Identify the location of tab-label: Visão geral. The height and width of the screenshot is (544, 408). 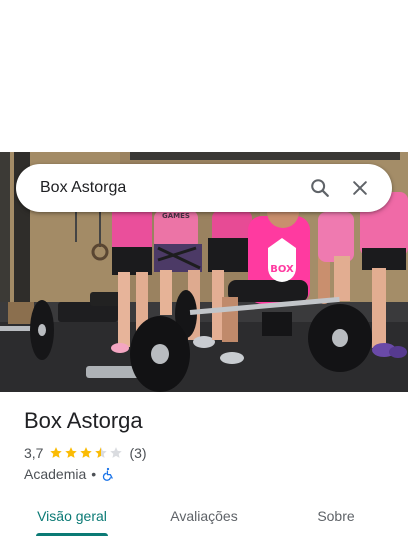
(72, 516).